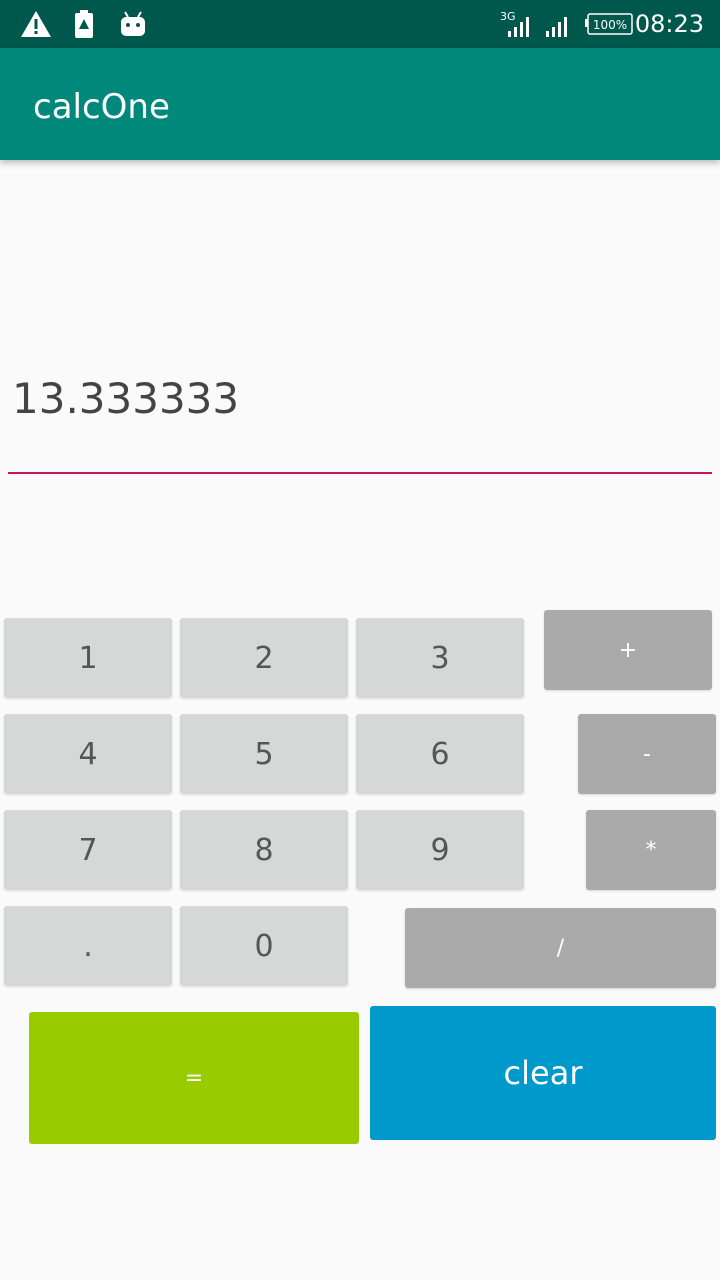 This screenshot has height=1280, width=720. I want to click on display-underline, so click(360, 473).